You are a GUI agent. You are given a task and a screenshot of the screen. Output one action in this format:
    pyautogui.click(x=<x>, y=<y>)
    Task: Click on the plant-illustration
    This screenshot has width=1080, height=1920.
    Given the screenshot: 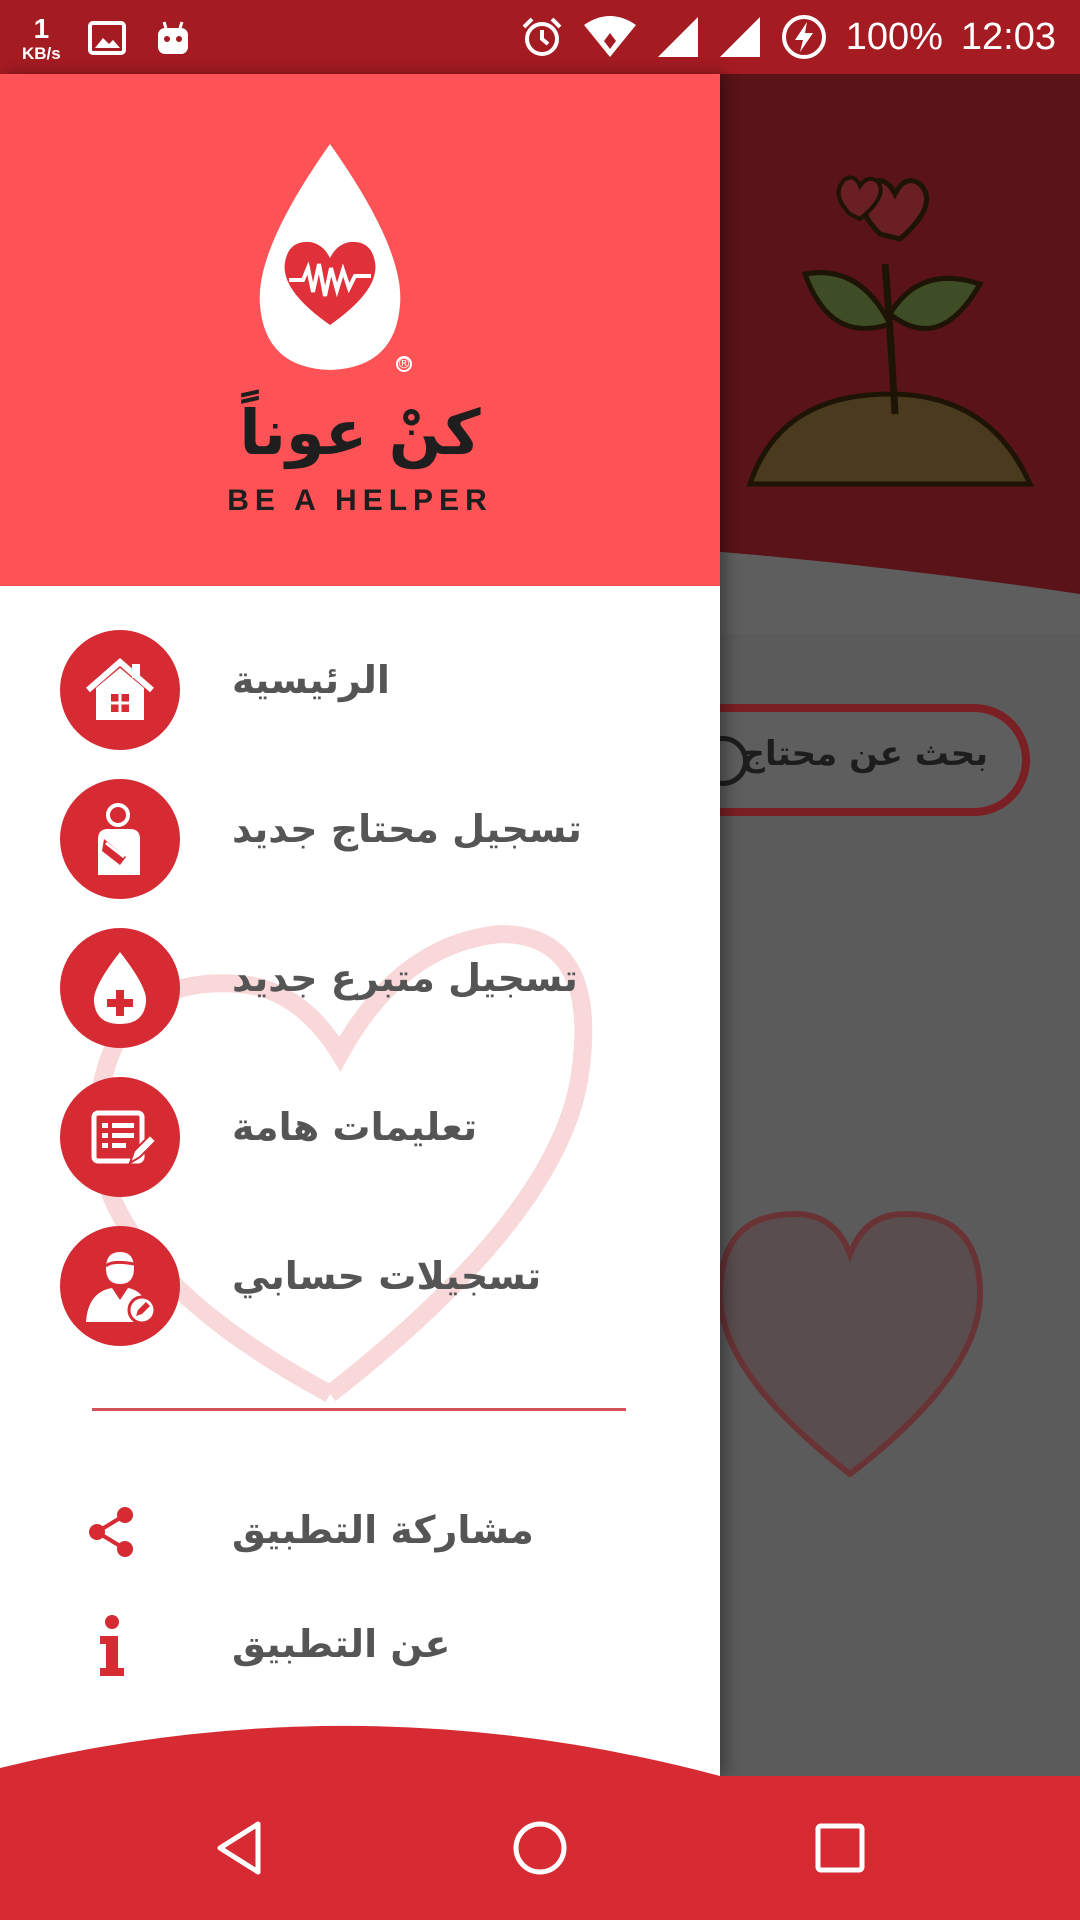 What is the action you would take?
    pyautogui.click(x=890, y=331)
    